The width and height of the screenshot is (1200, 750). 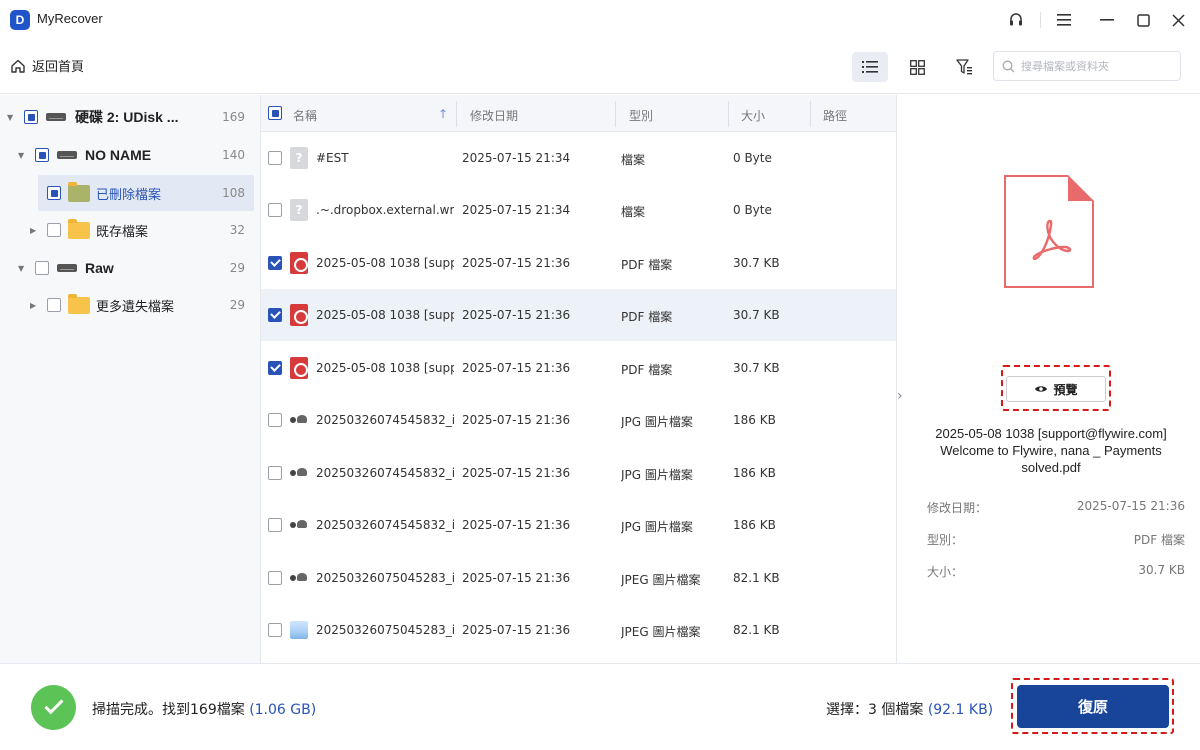 I want to click on column-header-type: 型別, so click(x=641, y=115).